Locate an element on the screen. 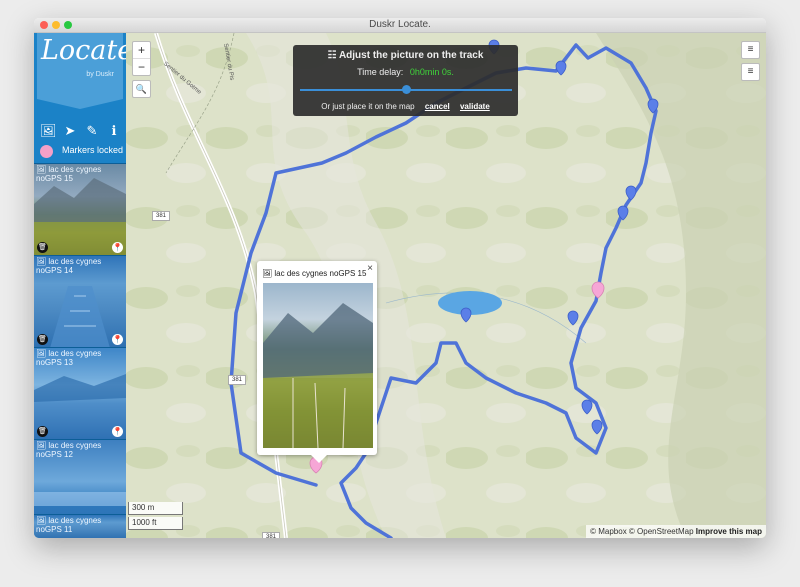 This screenshot has height=587, width=800. zoom-control: + − is located at coordinates (141, 58).